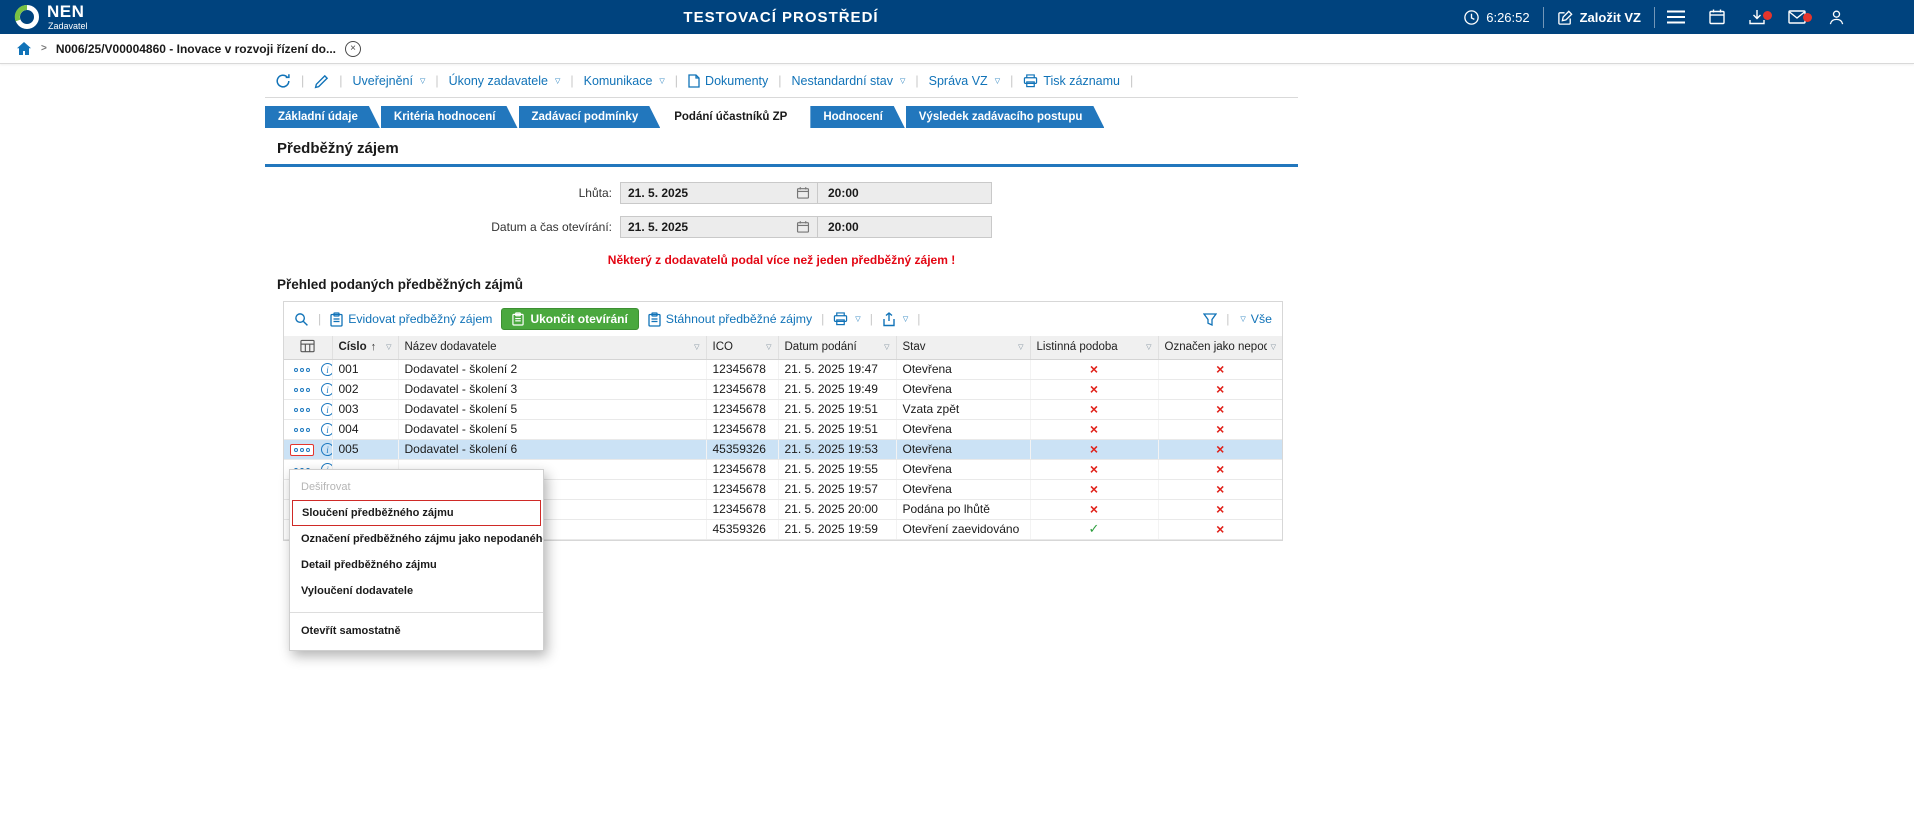 Image resolution: width=1914 pixels, height=813 pixels. I want to click on clipboard-icon, so click(654, 319).